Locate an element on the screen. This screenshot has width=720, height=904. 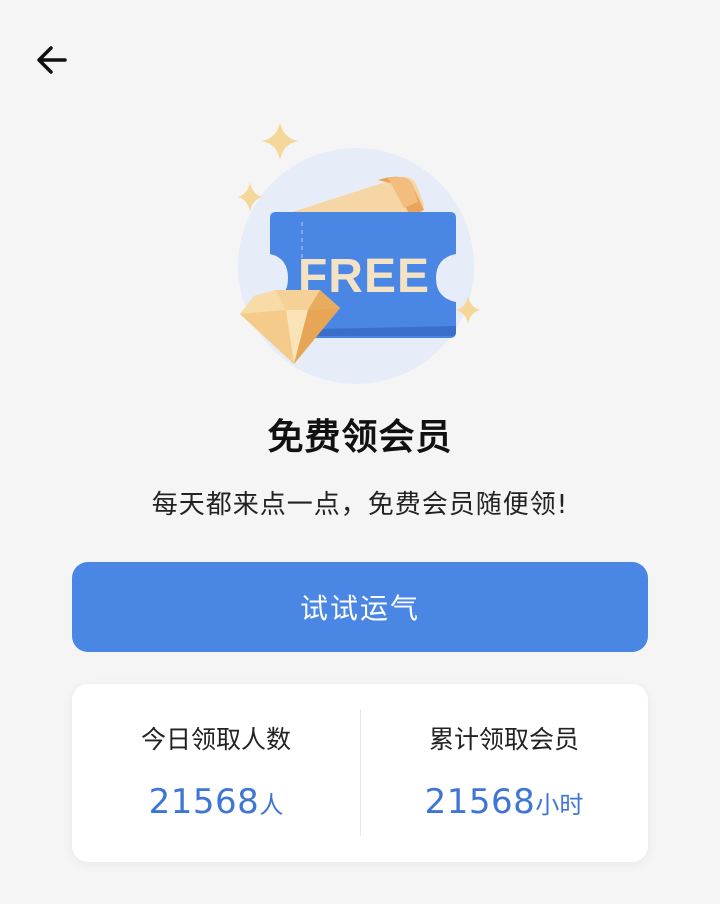
stat-total-number: 21568 is located at coordinates (480, 802).